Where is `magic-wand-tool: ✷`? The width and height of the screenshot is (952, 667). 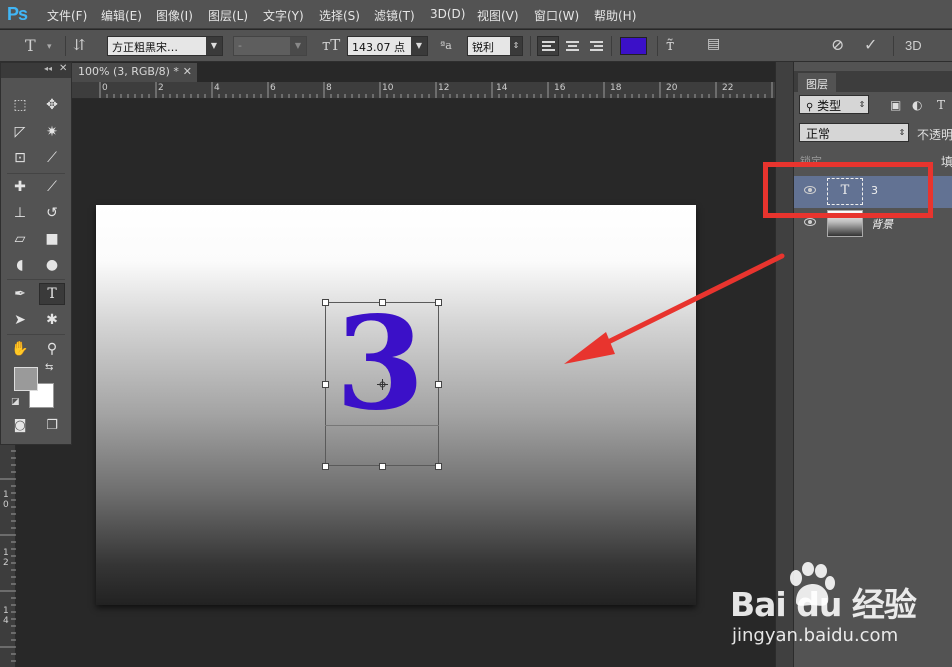 magic-wand-tool: ✷ is located at coordinates (52, 132).